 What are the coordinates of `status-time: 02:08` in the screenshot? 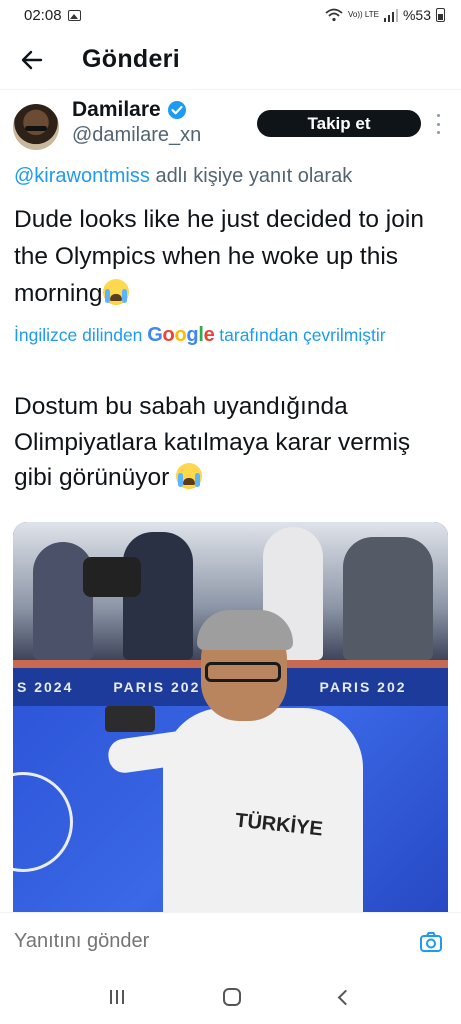 It's located at (43, 15).